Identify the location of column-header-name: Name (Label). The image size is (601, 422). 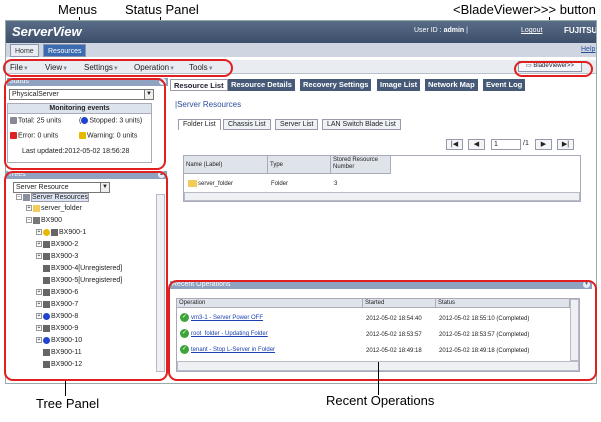
(226, 165).